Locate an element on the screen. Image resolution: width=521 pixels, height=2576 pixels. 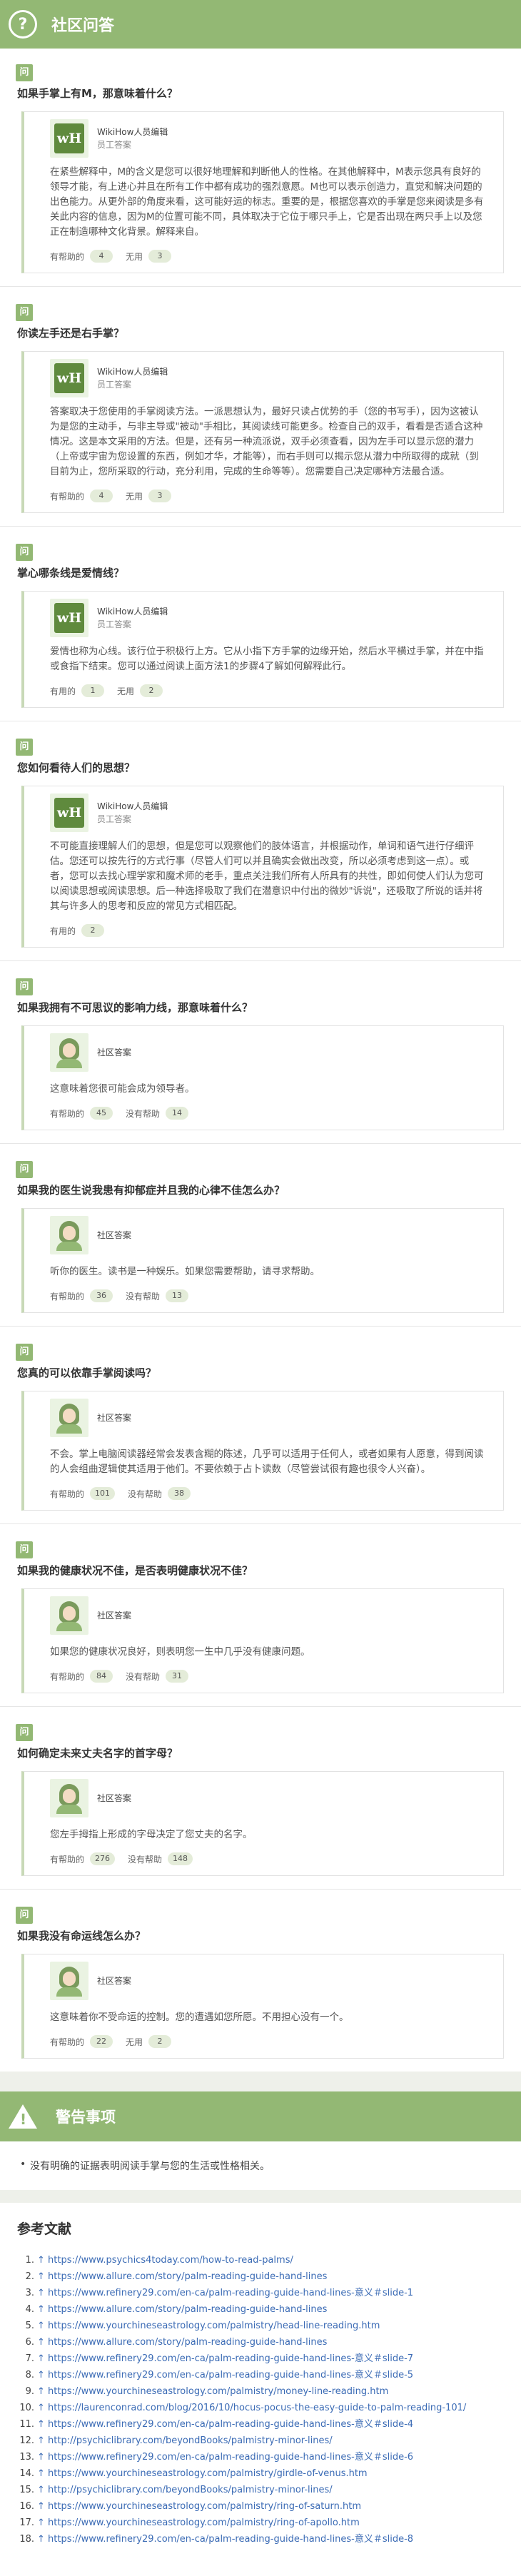
question-text: 如果我没有命运线怎么办？ is located at coordinates (81, 1936).